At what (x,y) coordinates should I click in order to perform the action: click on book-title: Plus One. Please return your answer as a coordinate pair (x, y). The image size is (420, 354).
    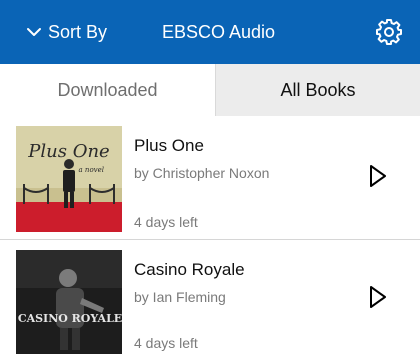
    Looking at the image, I should click on (169, 145).